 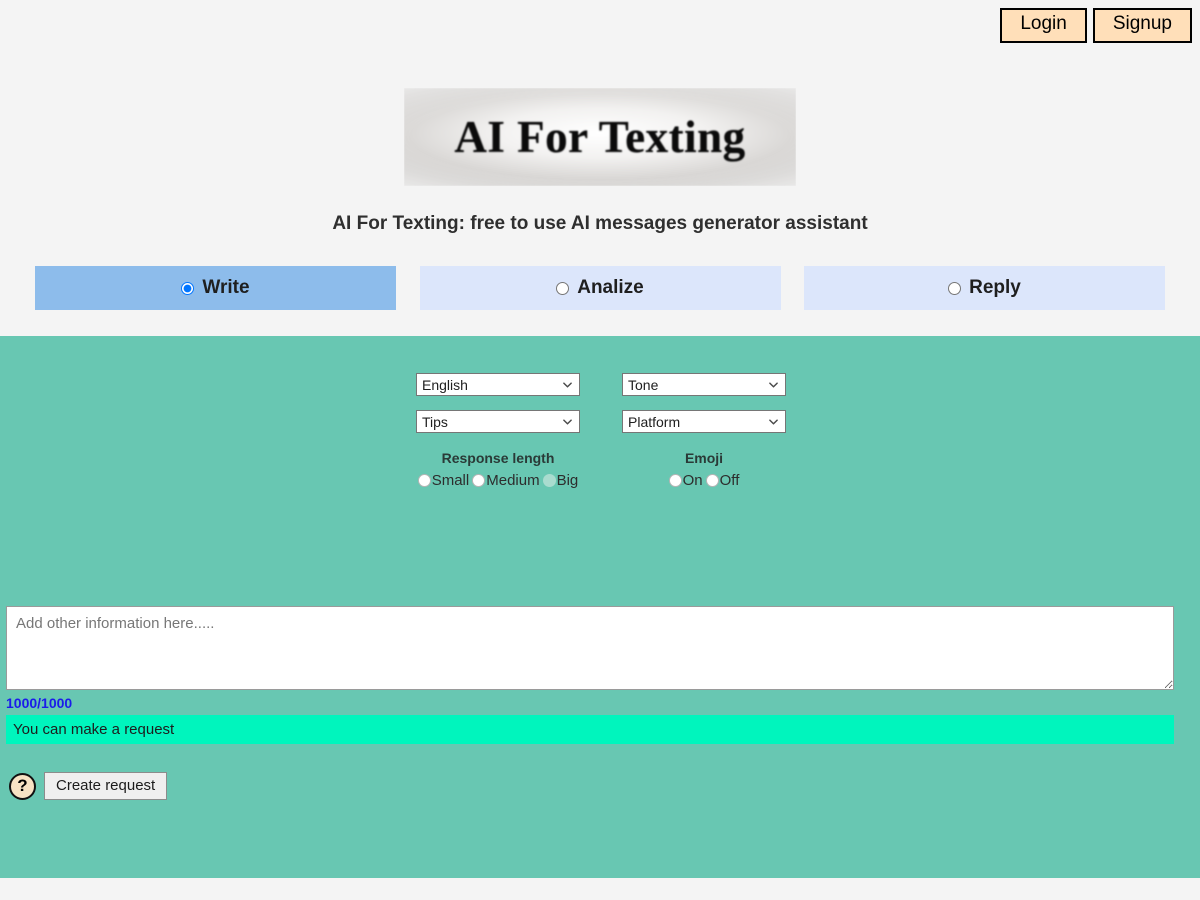 I want to click on tab-write-radio, so click(x=188, y=288).